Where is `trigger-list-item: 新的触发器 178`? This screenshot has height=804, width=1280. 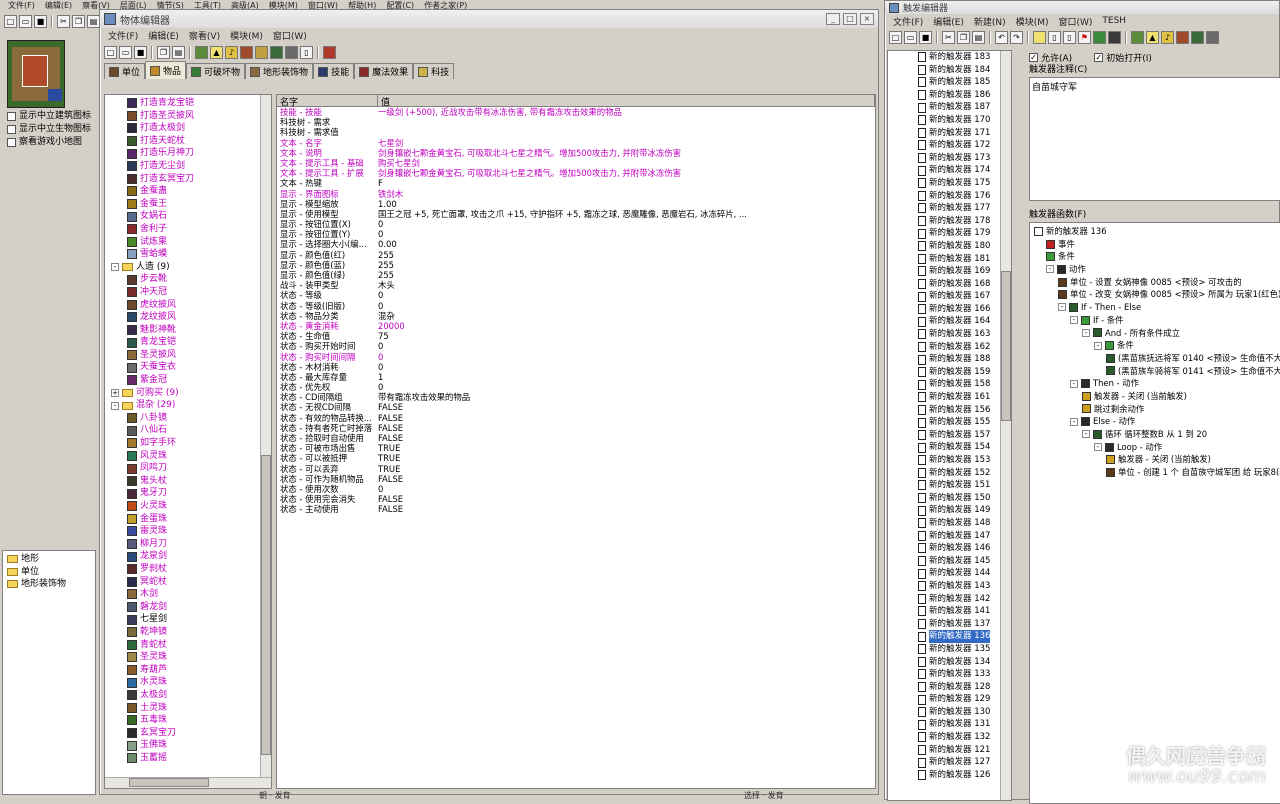
trigger-list-item: 新的触发器 178 is located at coordinates (949, 221).